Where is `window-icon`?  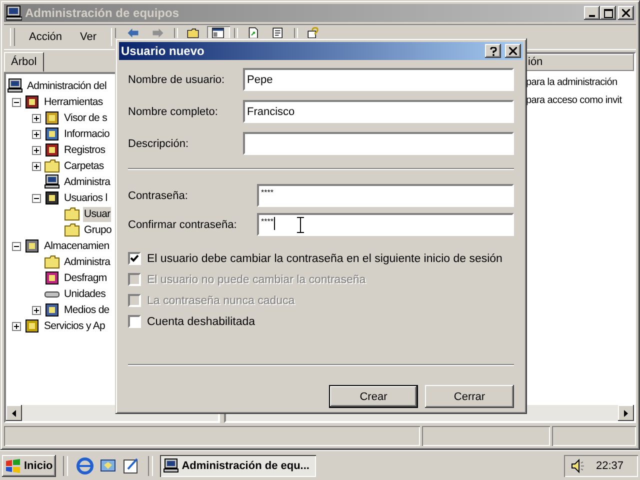
window-icon is located at coordinates (218, 33).